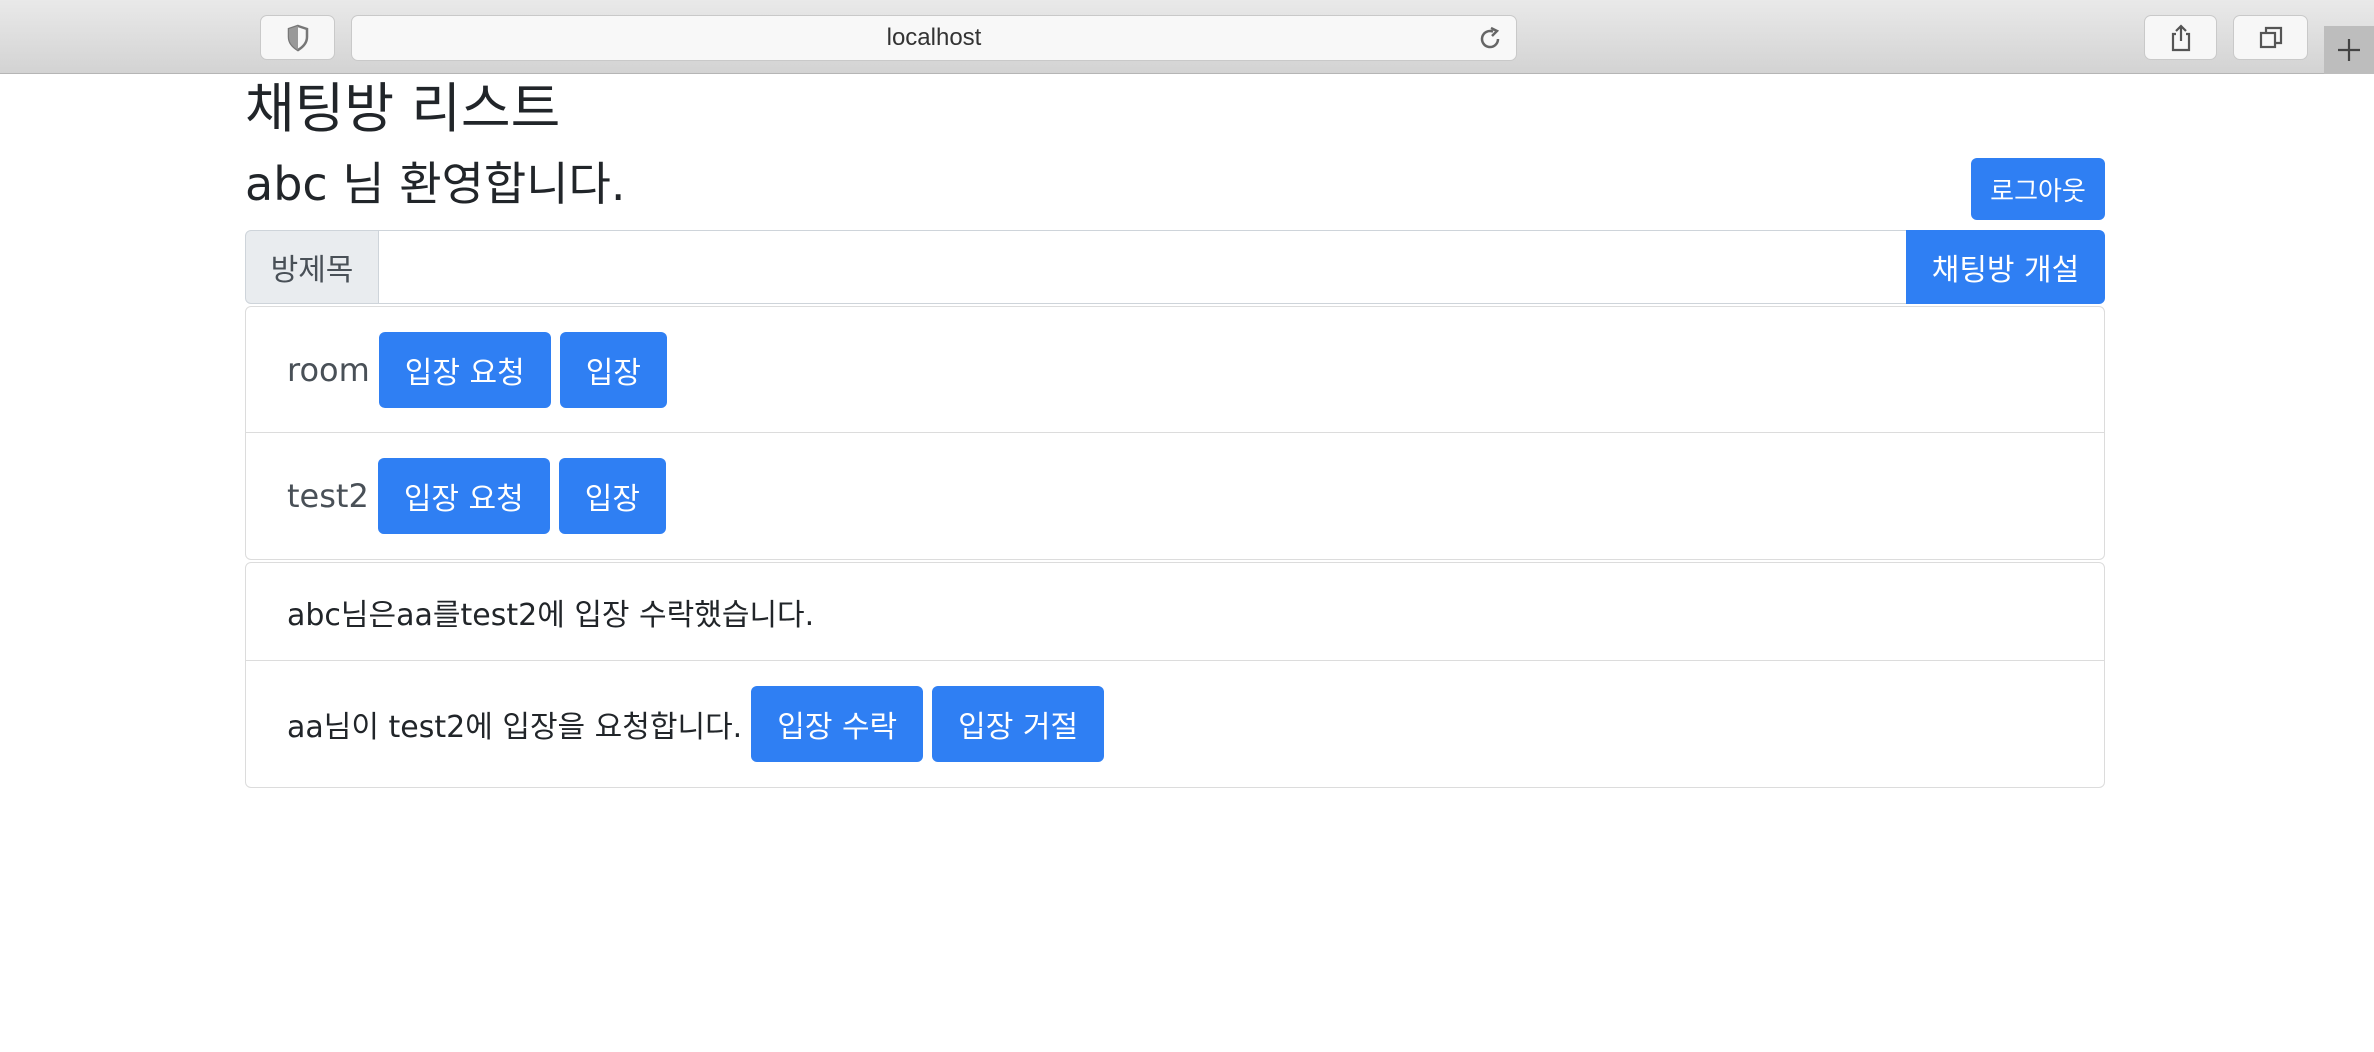 The height and width of the screenshot is (1052, 2374). I want to click on tabs-button, so click(2270, 37).